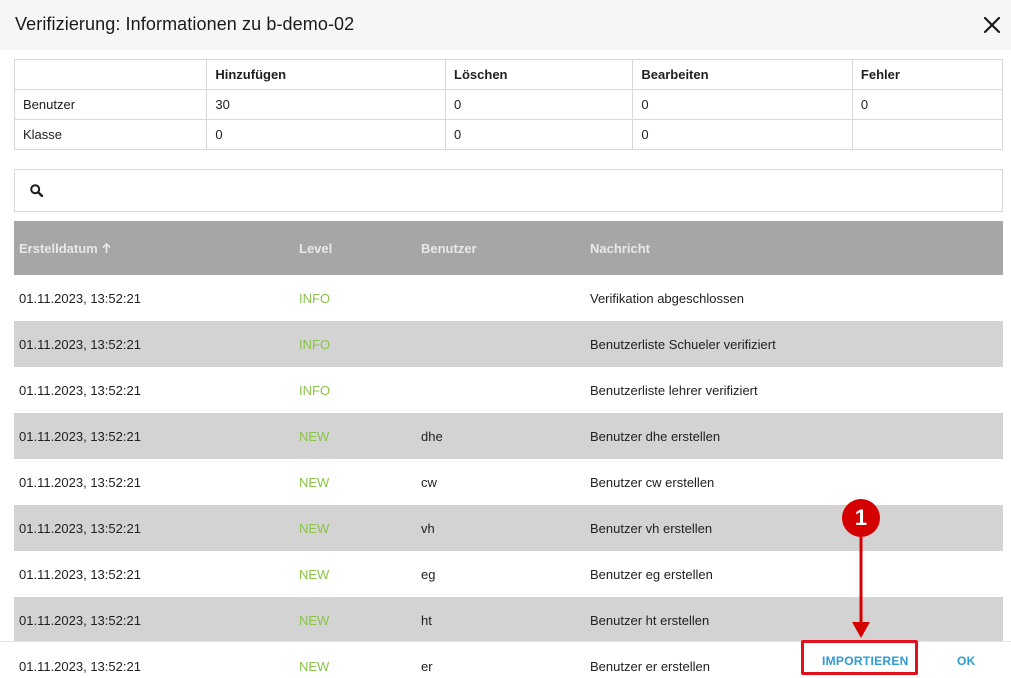  Describe the element at coordinates (315, 248) in the screenshot. I see `column-header-level: Level` at that location.